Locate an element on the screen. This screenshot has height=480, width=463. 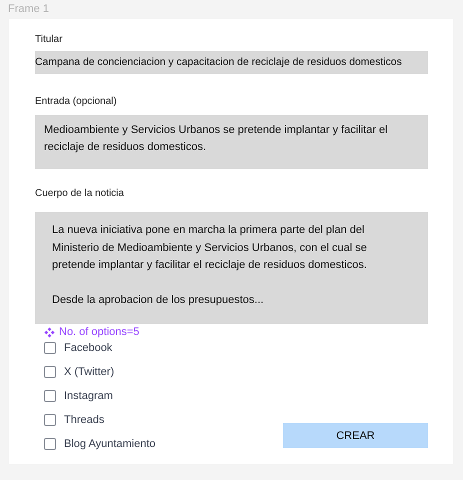
field-label: Titular is located at coordinates (49, 40).